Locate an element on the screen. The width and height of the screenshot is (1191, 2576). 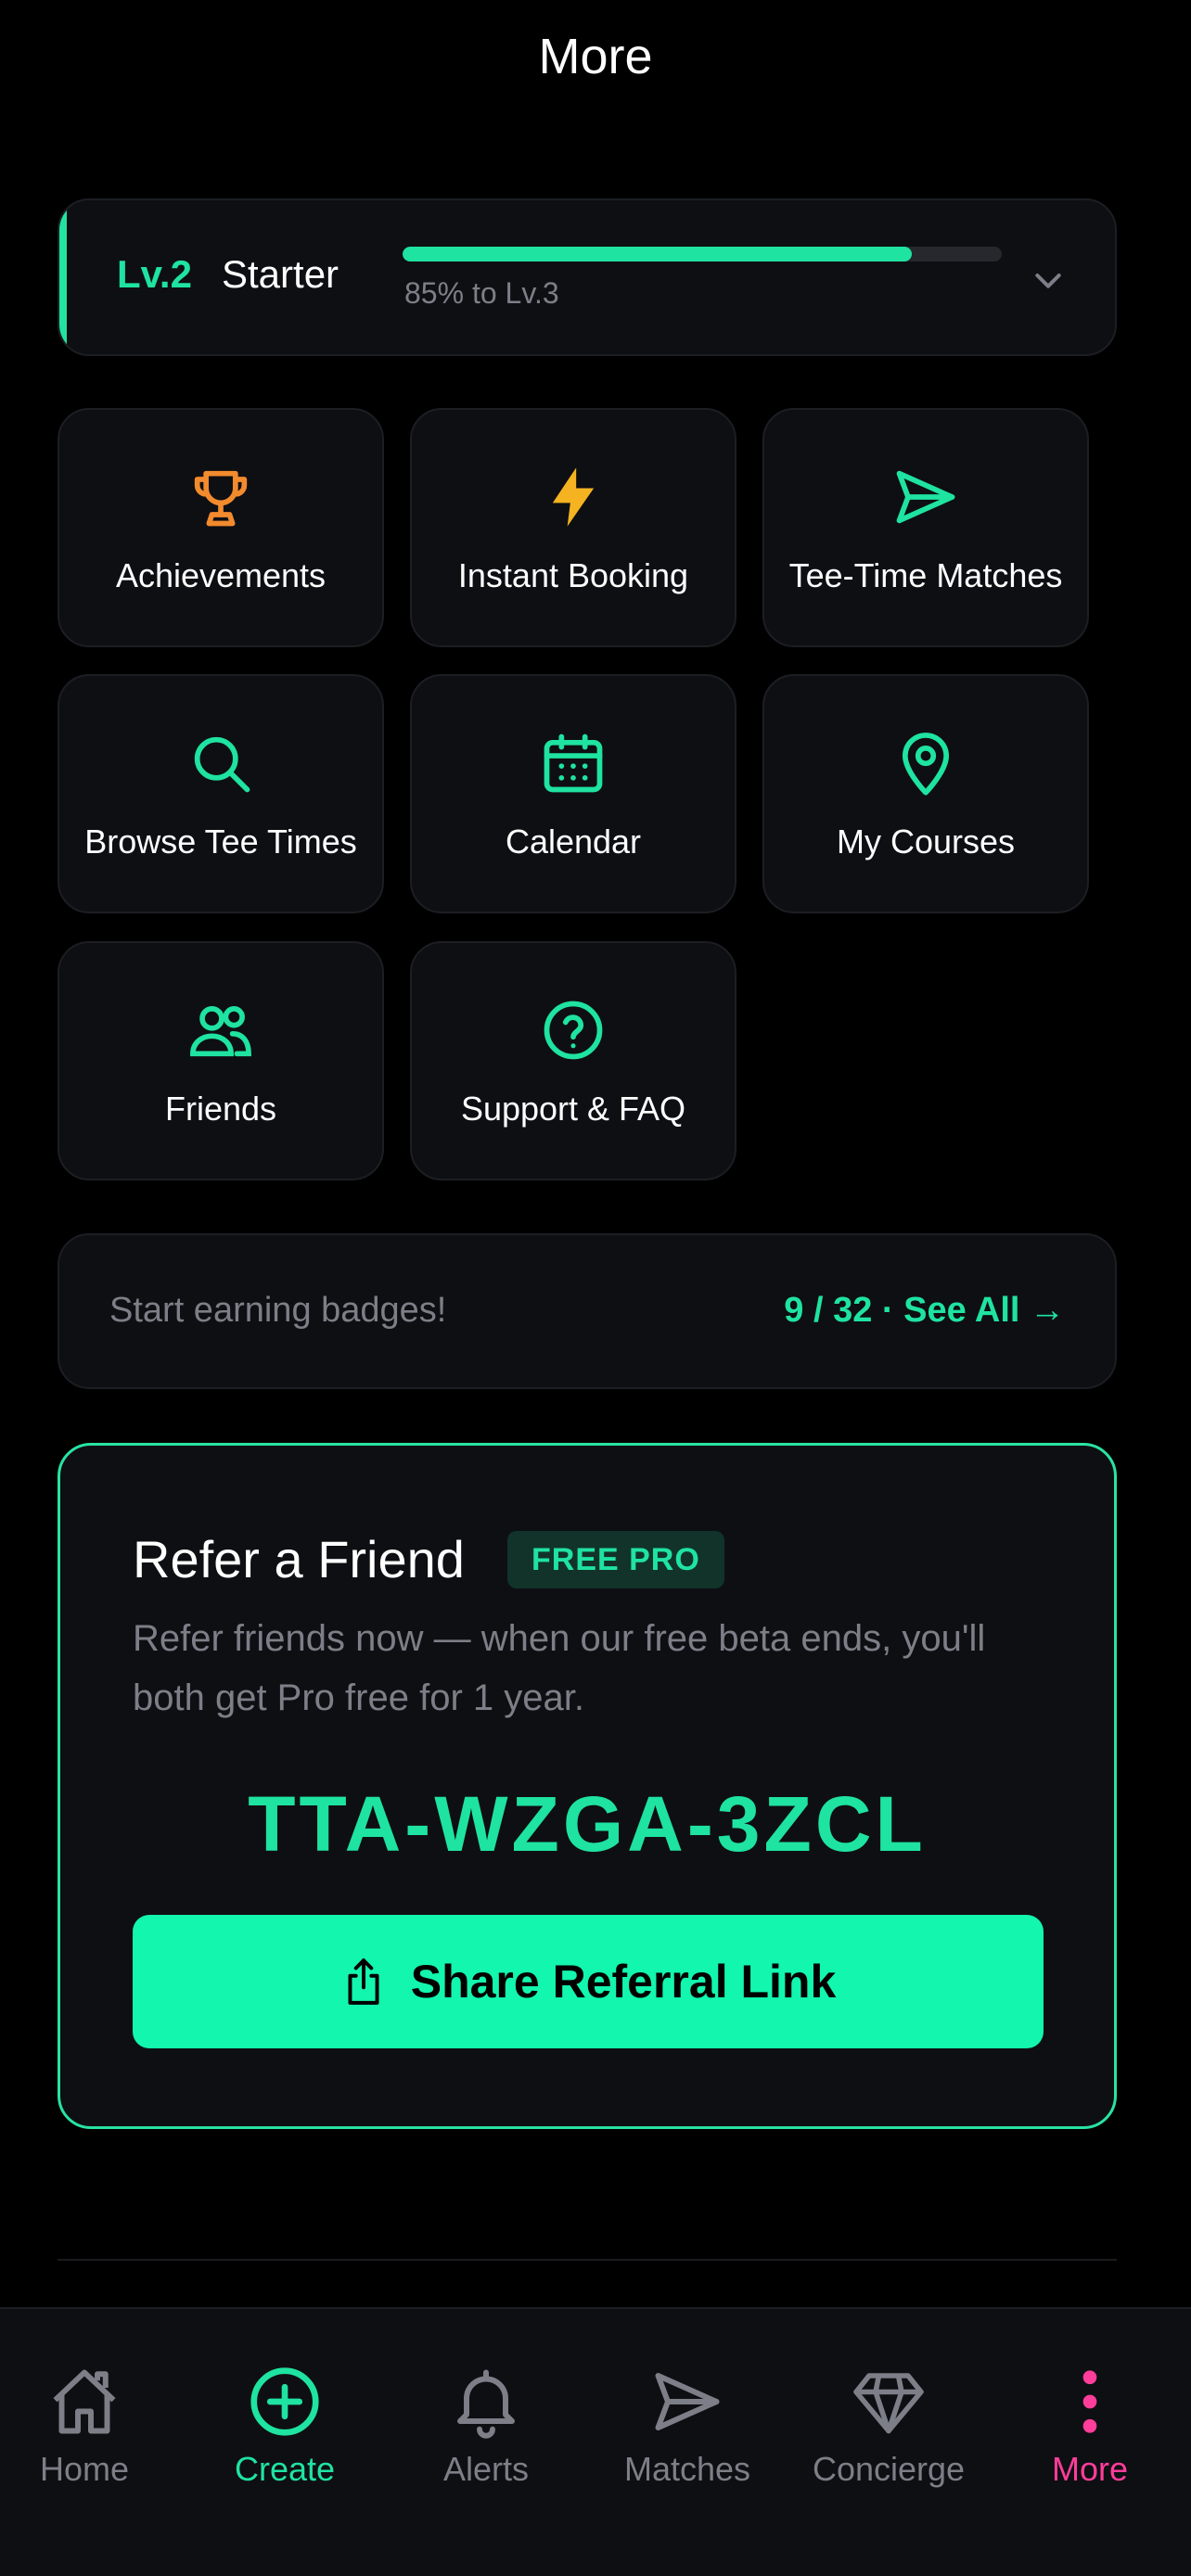
nav-label: Create is located at coordinates (285, 2469).